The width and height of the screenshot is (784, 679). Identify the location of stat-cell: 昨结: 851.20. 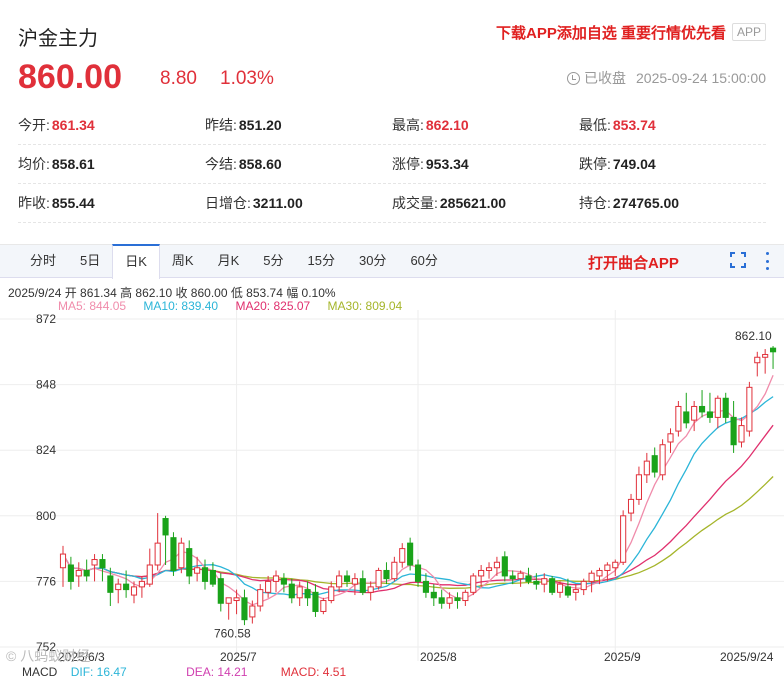
(298, 125).